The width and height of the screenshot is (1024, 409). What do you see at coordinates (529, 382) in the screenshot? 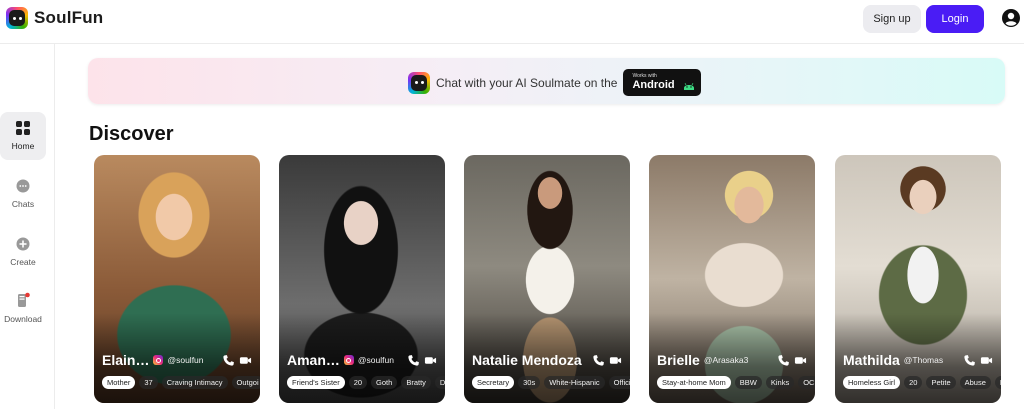
I see `tag: 30s` at bounding box center [529, 382].